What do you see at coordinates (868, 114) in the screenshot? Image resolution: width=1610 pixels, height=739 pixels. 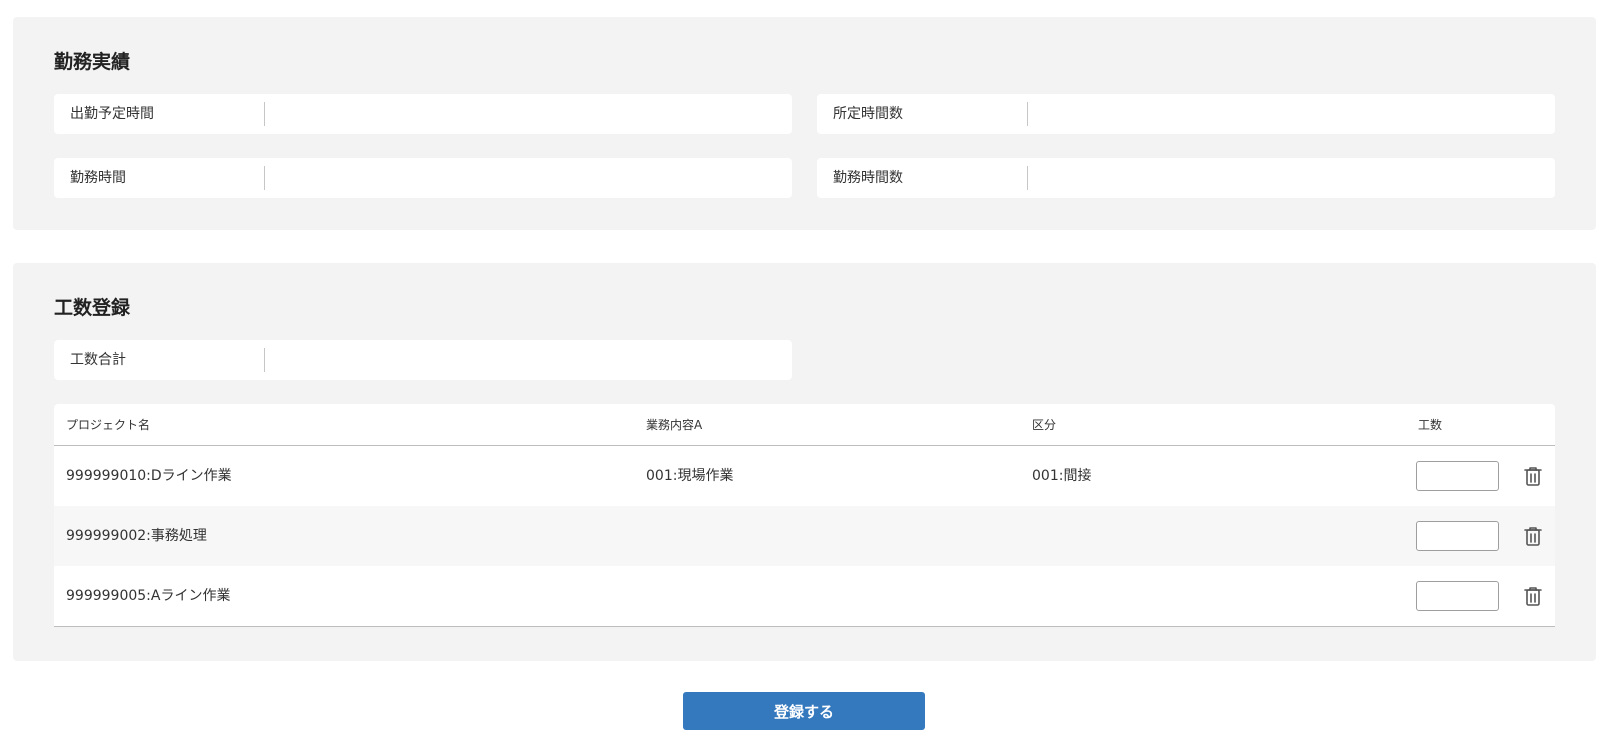 I see `prescribed-hours-label: 所定時間数` at bounding box center [868, 114].